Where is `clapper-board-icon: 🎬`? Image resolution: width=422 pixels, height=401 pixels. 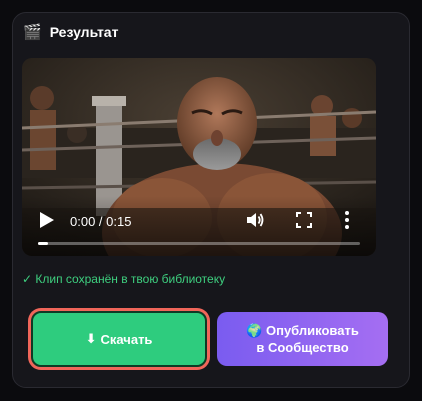
clapper-board-icon: 🎬 is located at coordinates (32, 32).